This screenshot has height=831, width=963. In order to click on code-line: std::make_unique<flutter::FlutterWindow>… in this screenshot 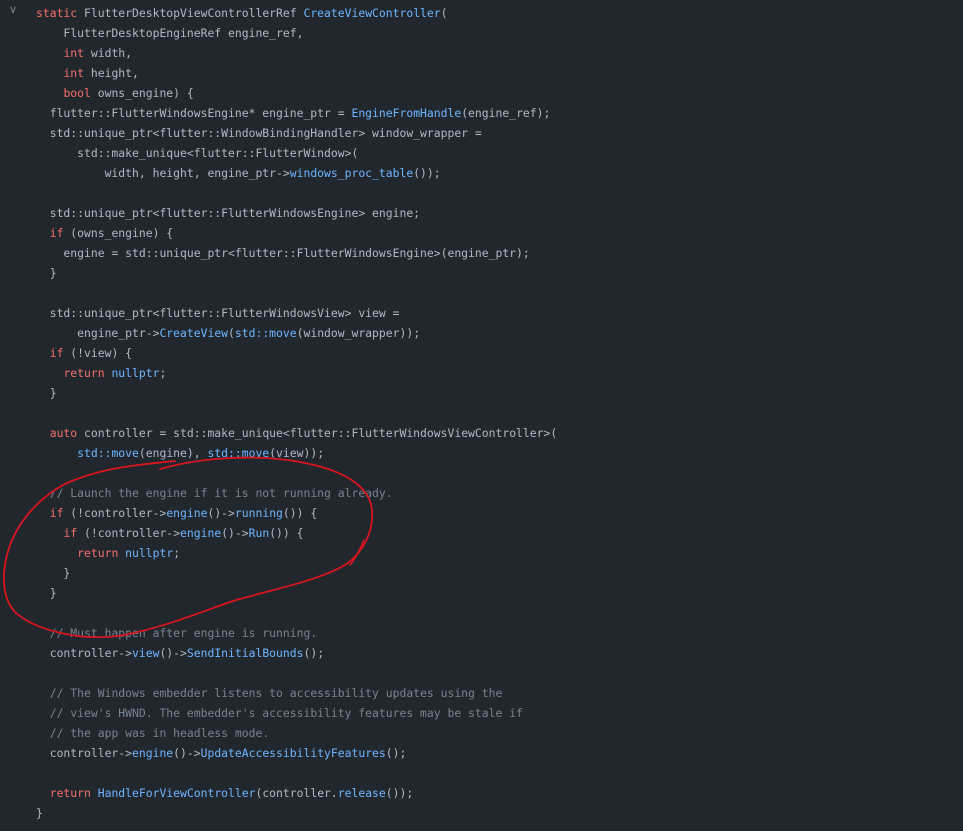, I will do `click(481, 153)`.